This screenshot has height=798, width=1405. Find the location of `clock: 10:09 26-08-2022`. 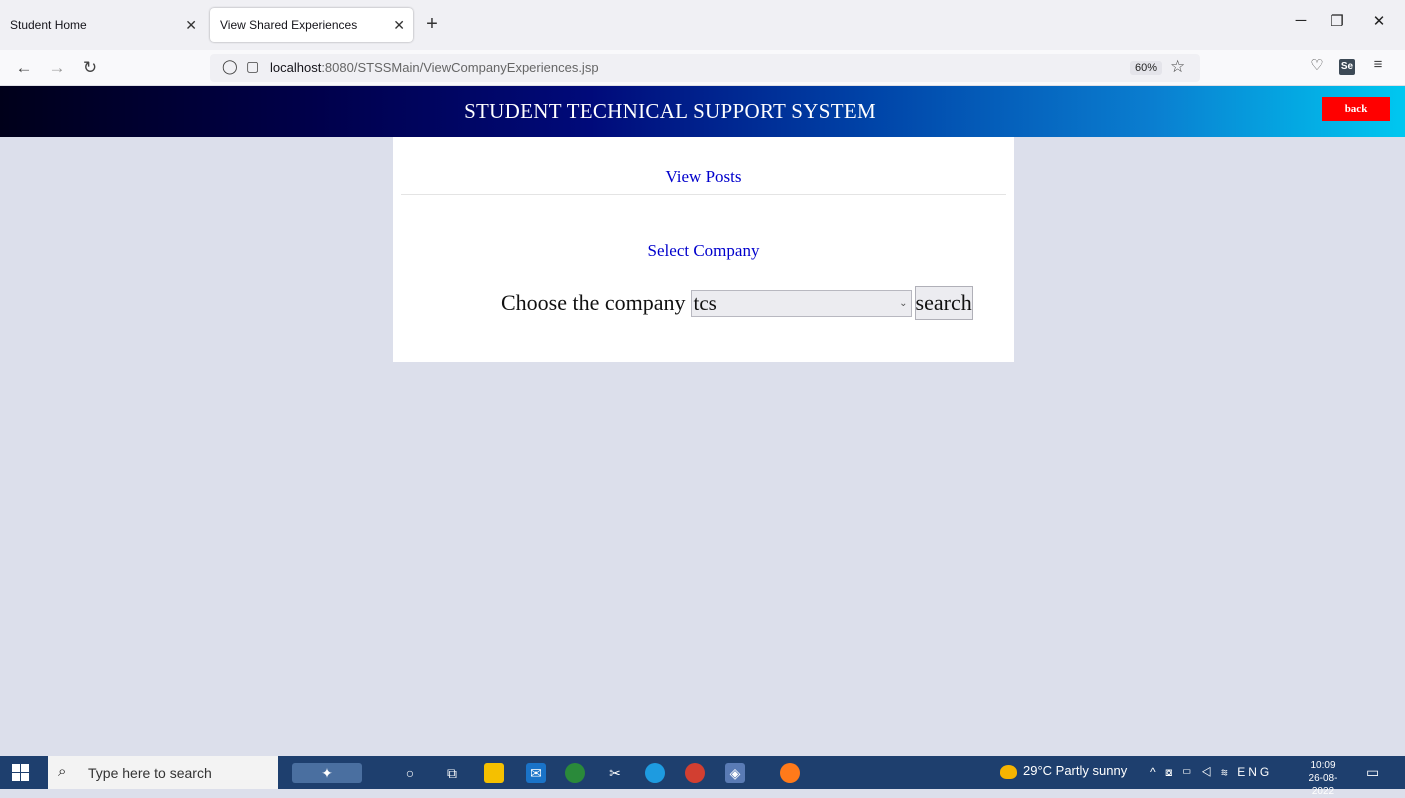

clock: 10:09 26-08-2022 is located at coordinates (1323, 778).